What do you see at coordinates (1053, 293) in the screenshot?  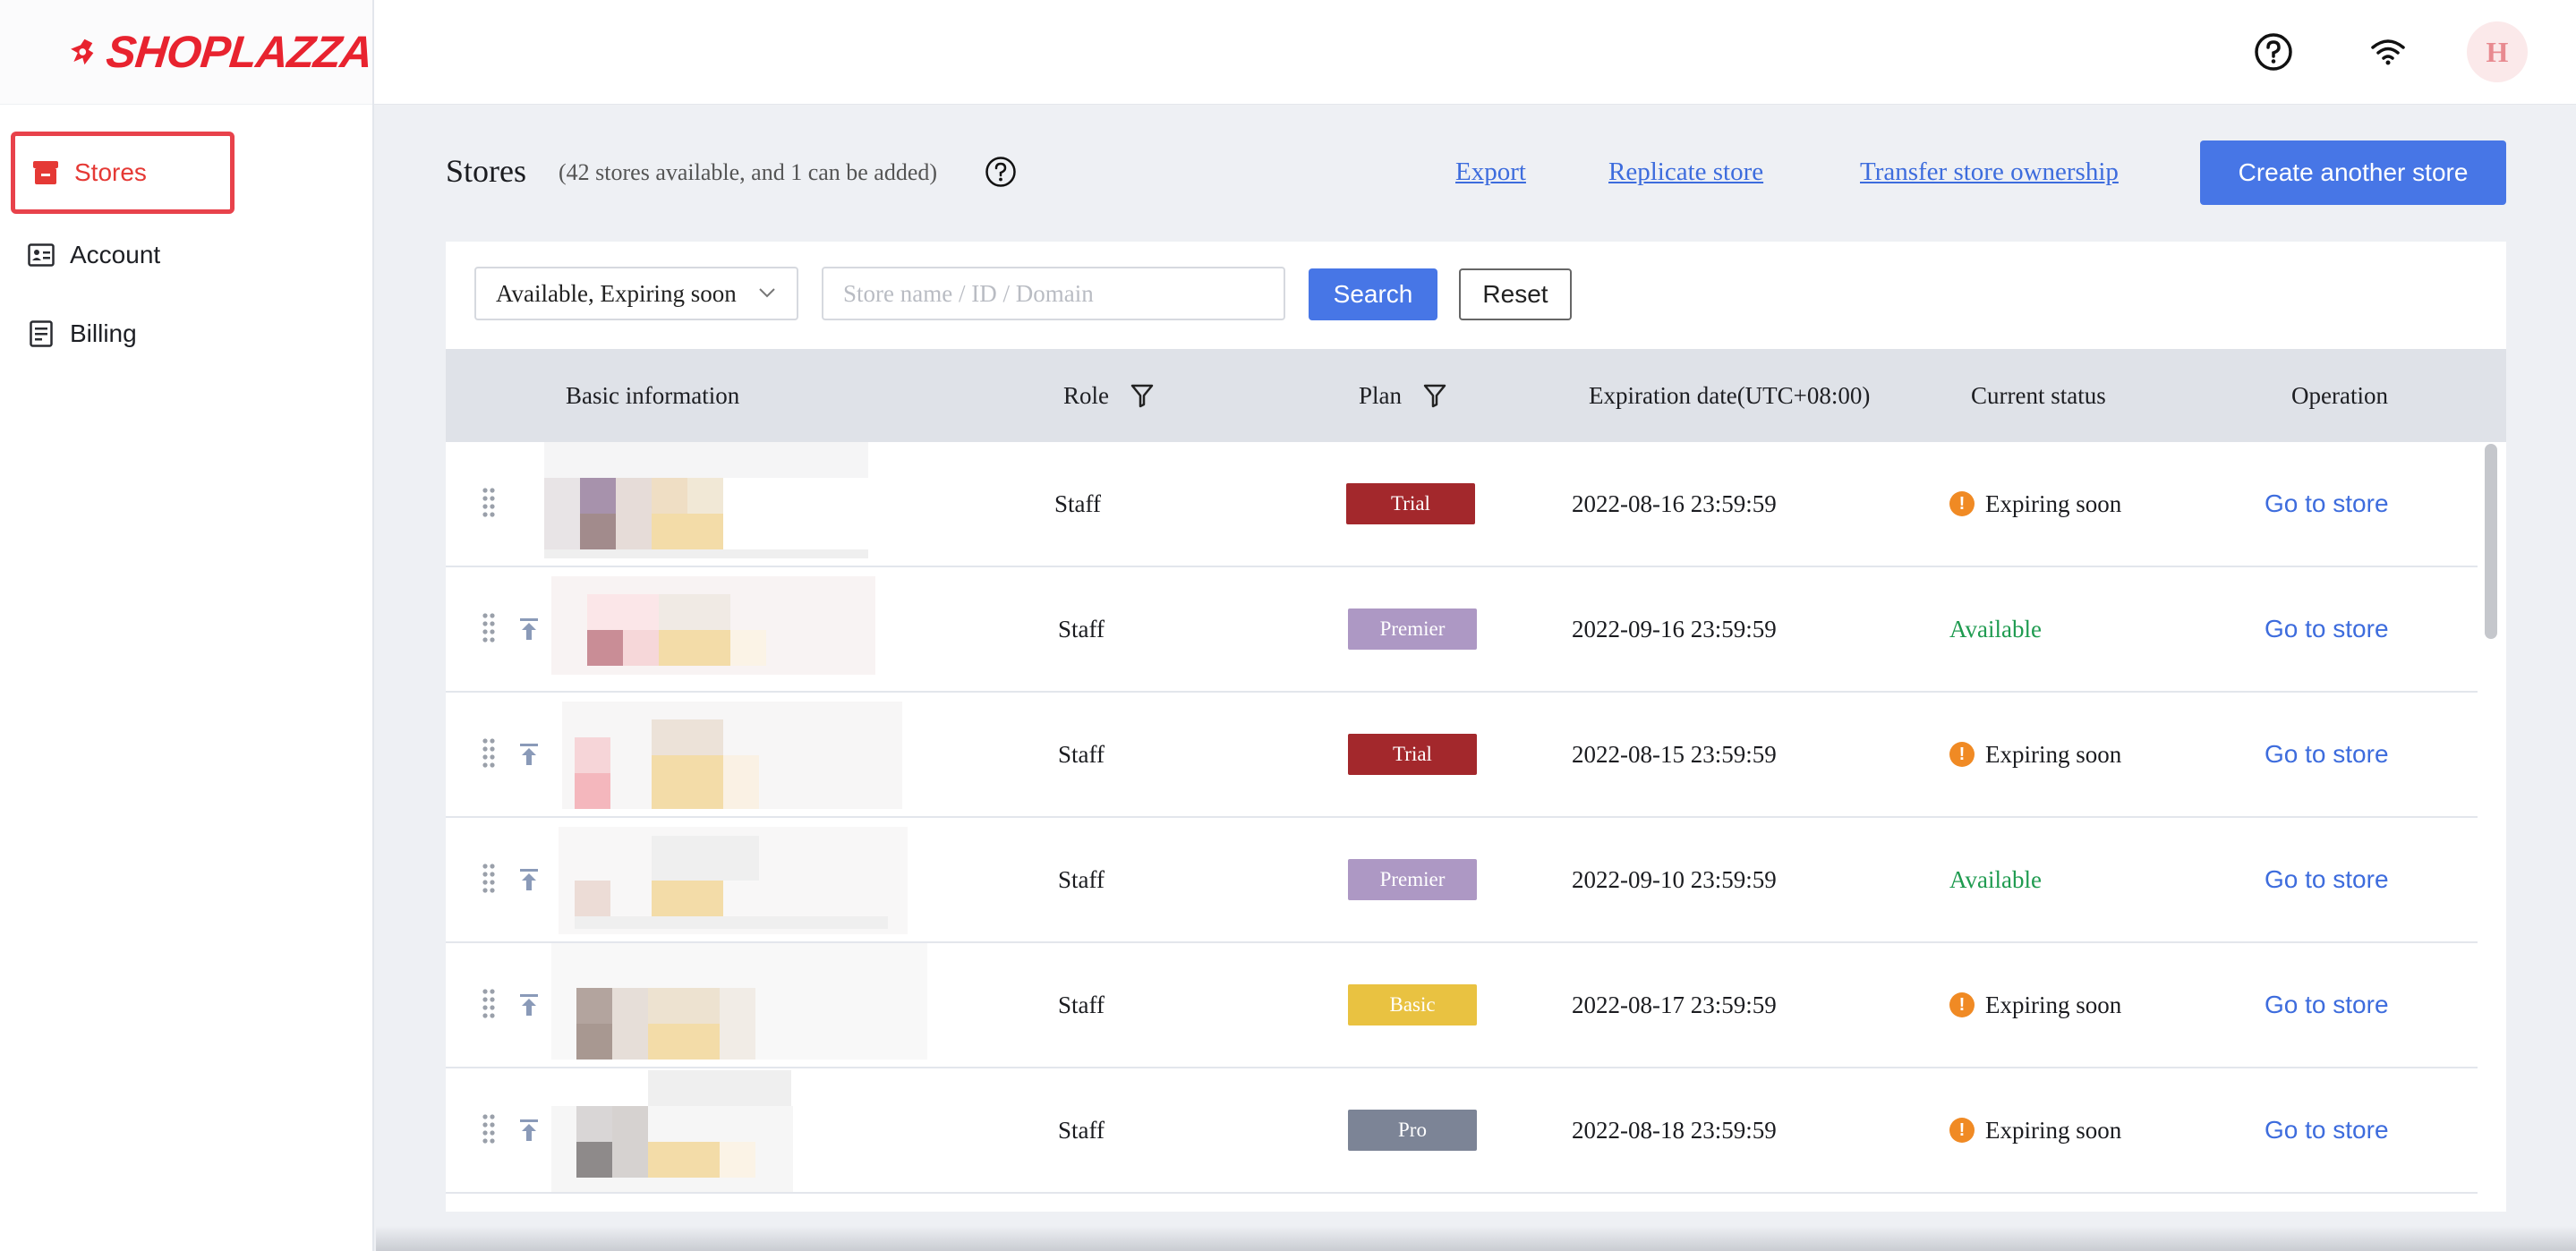 I see `search-input` at bounding box center [1053, 293].